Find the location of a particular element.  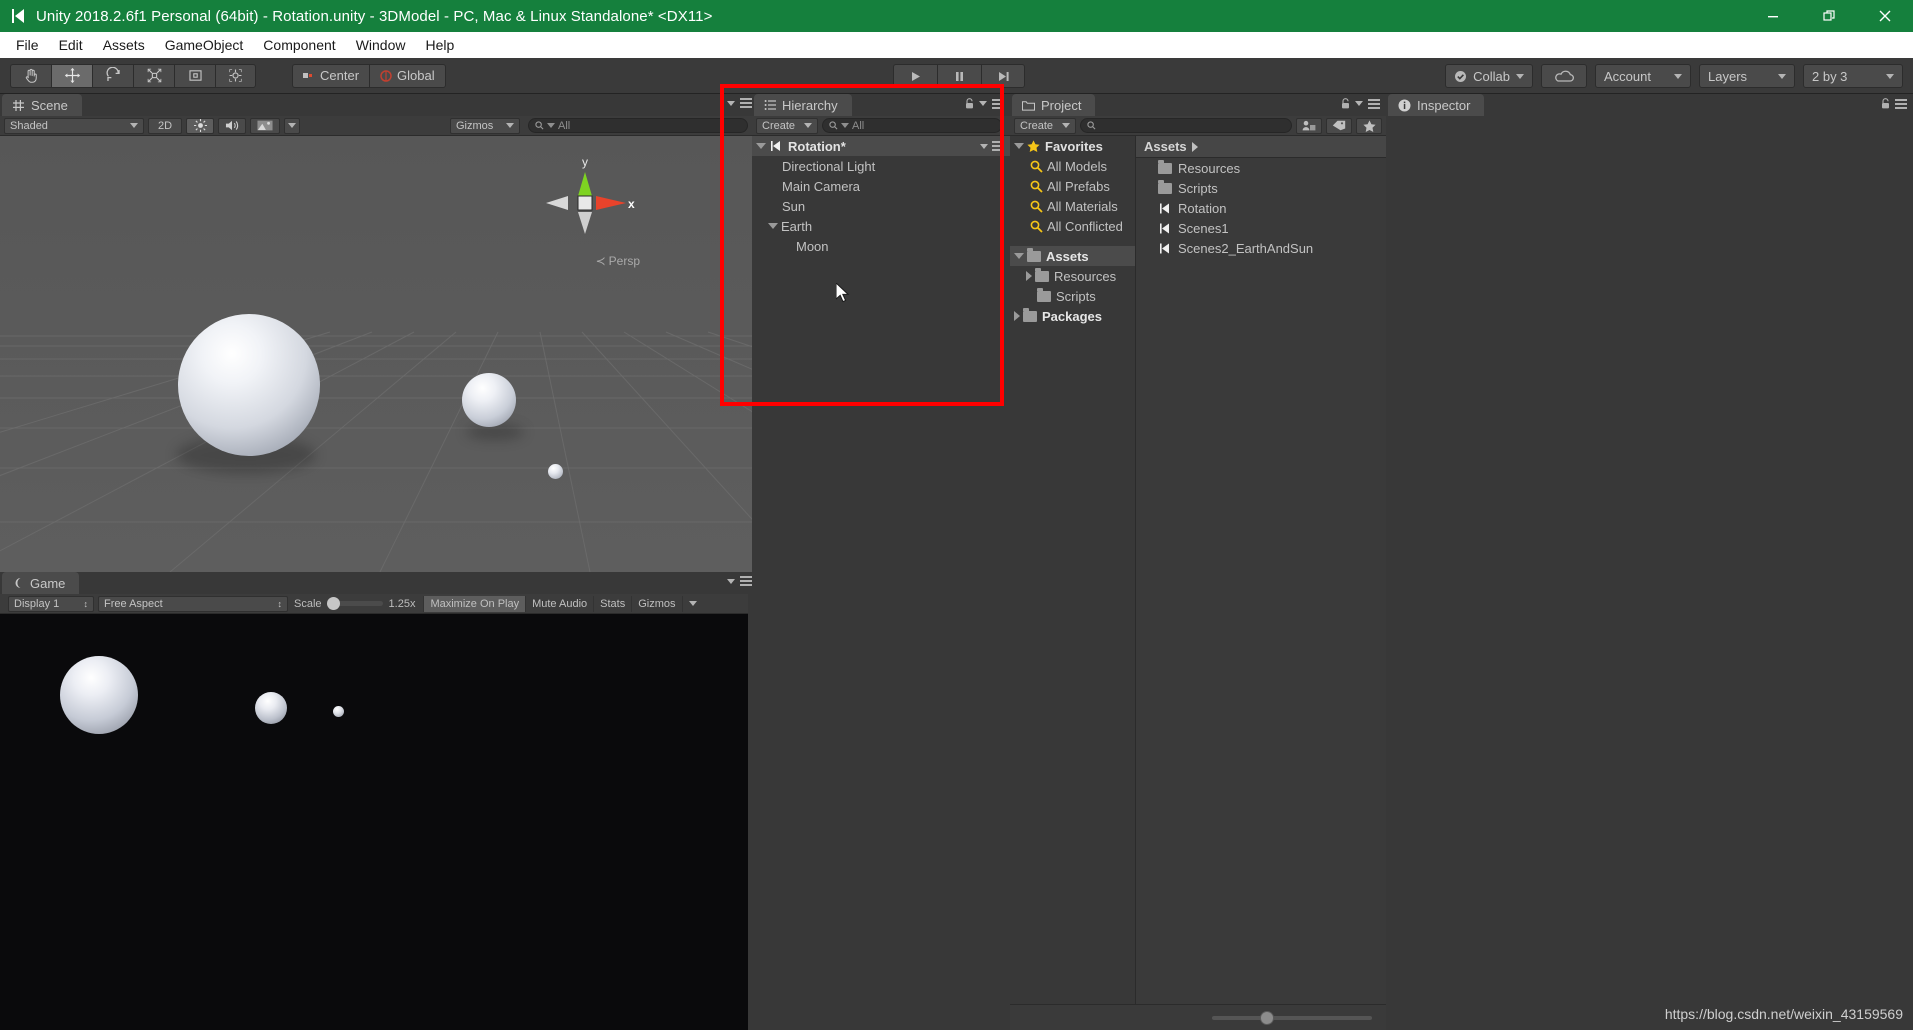

scene-gizmos-dropdown: Gizmos is located at coordinates (485, 125).